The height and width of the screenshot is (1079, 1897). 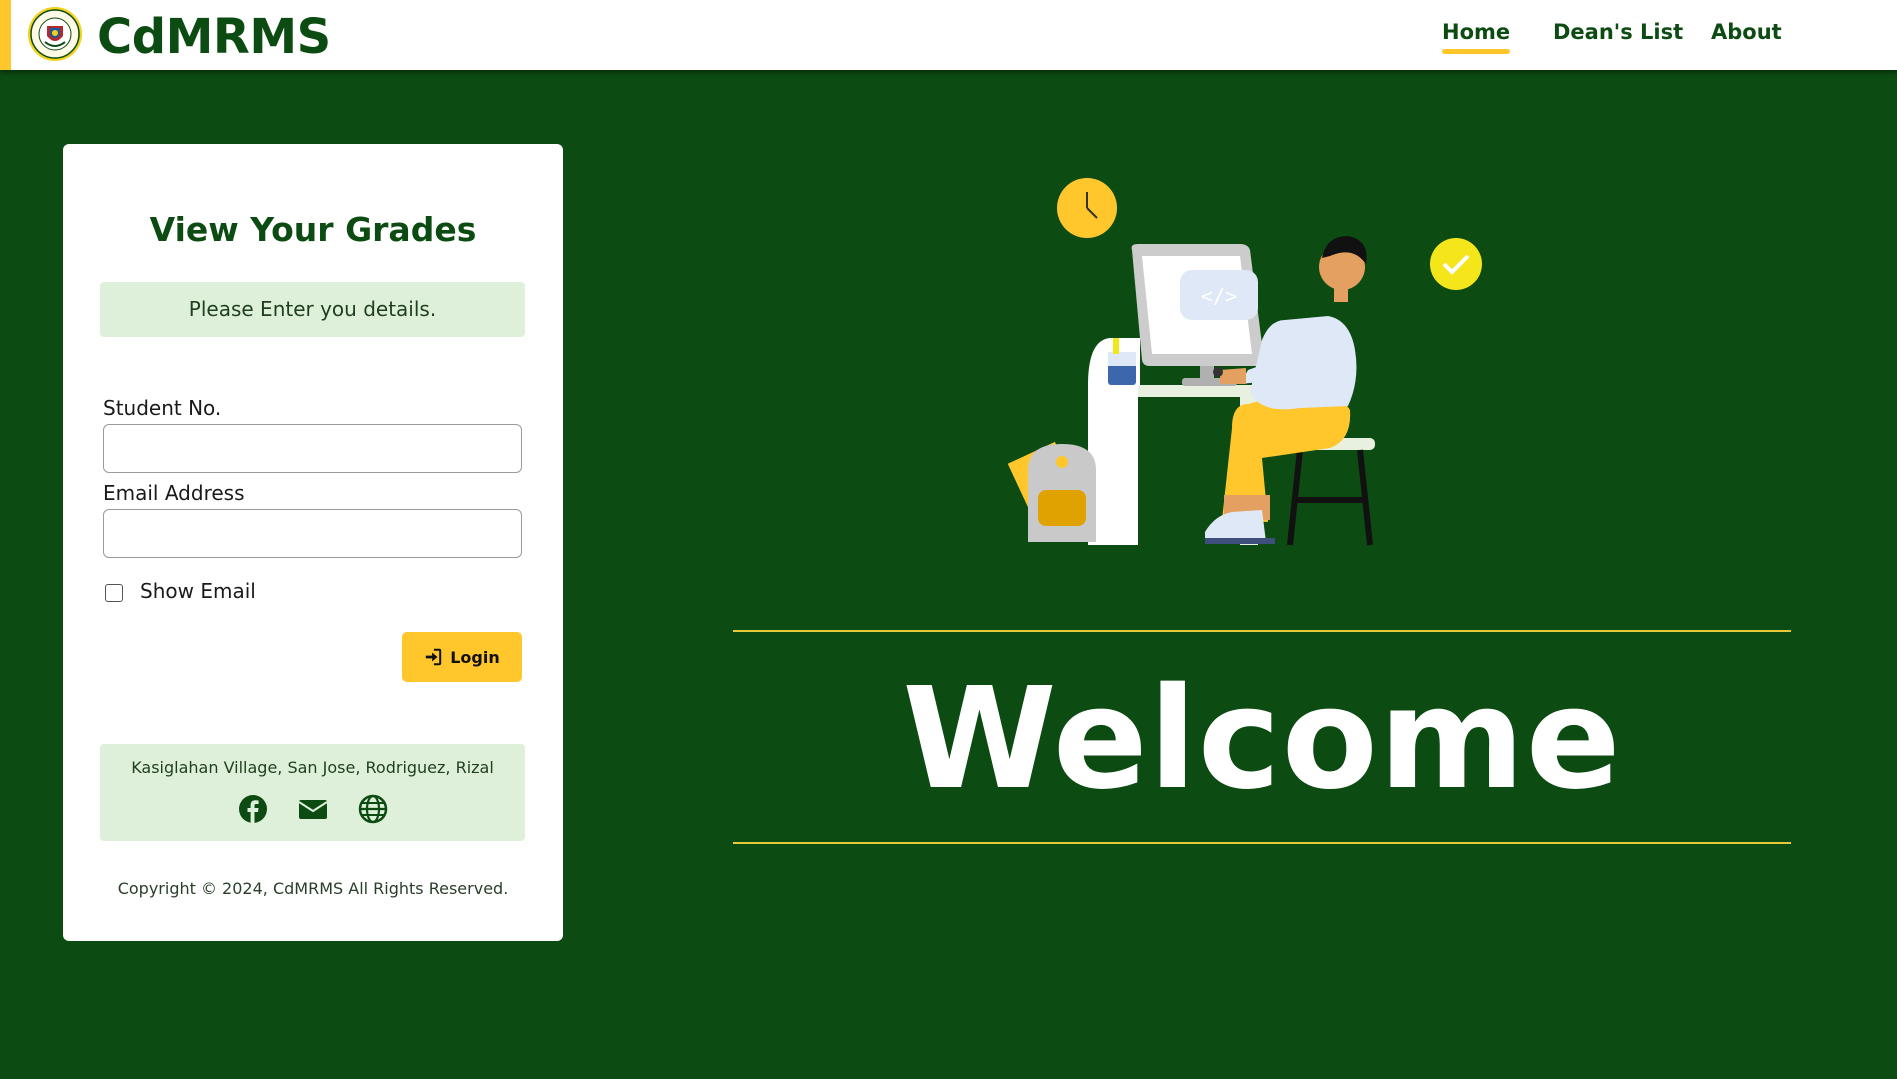 What do you see at coordinates (55, 34) in the screenshot?
I see `college-seal-logo` at bounding box center [55, 34].